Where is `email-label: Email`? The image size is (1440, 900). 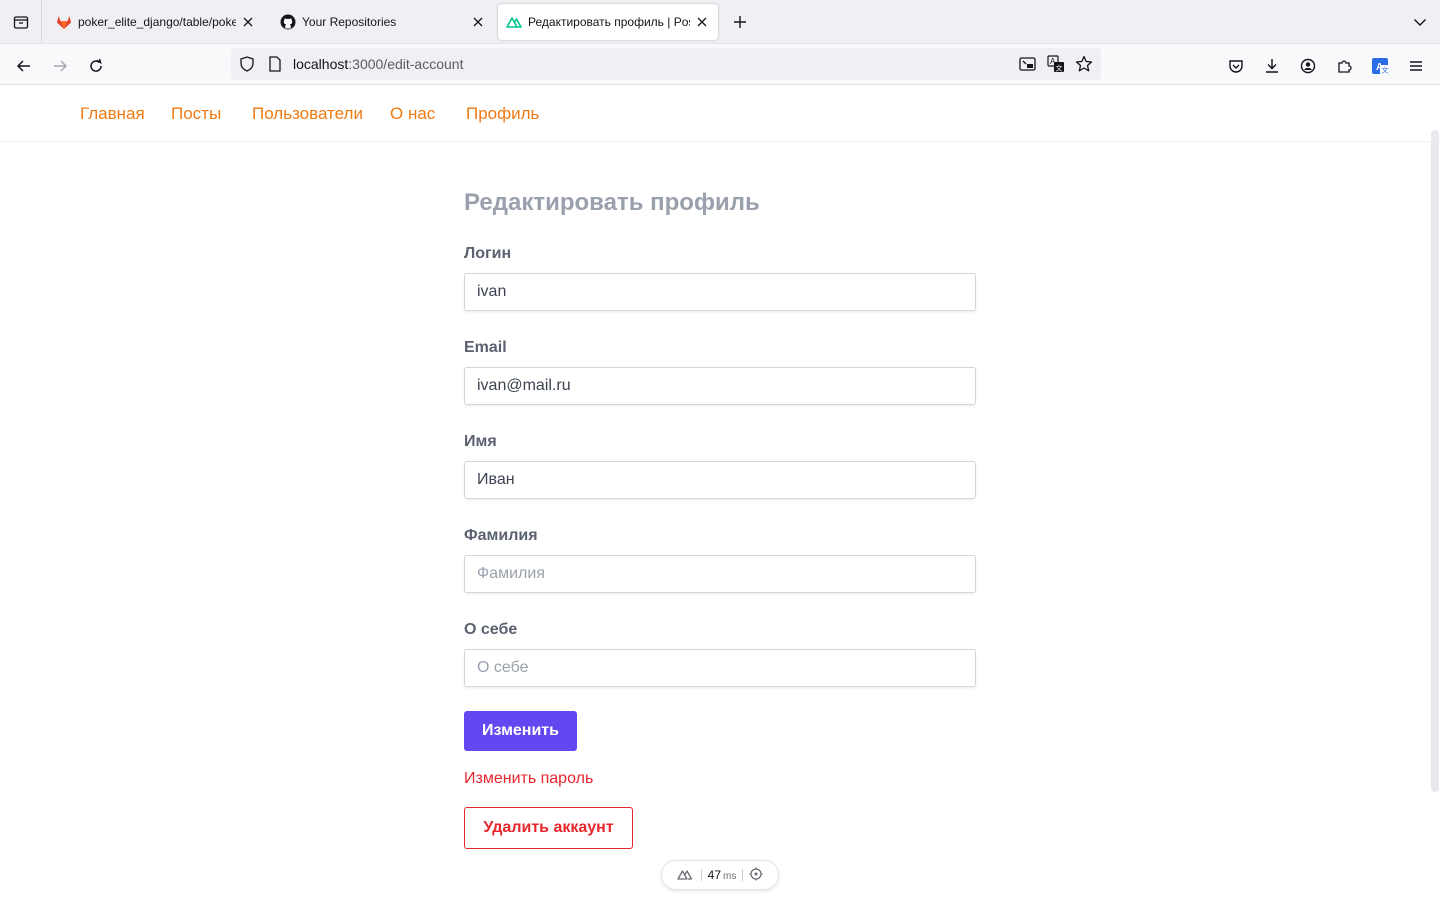
email-label: Email is located at coordinates (485, 347).